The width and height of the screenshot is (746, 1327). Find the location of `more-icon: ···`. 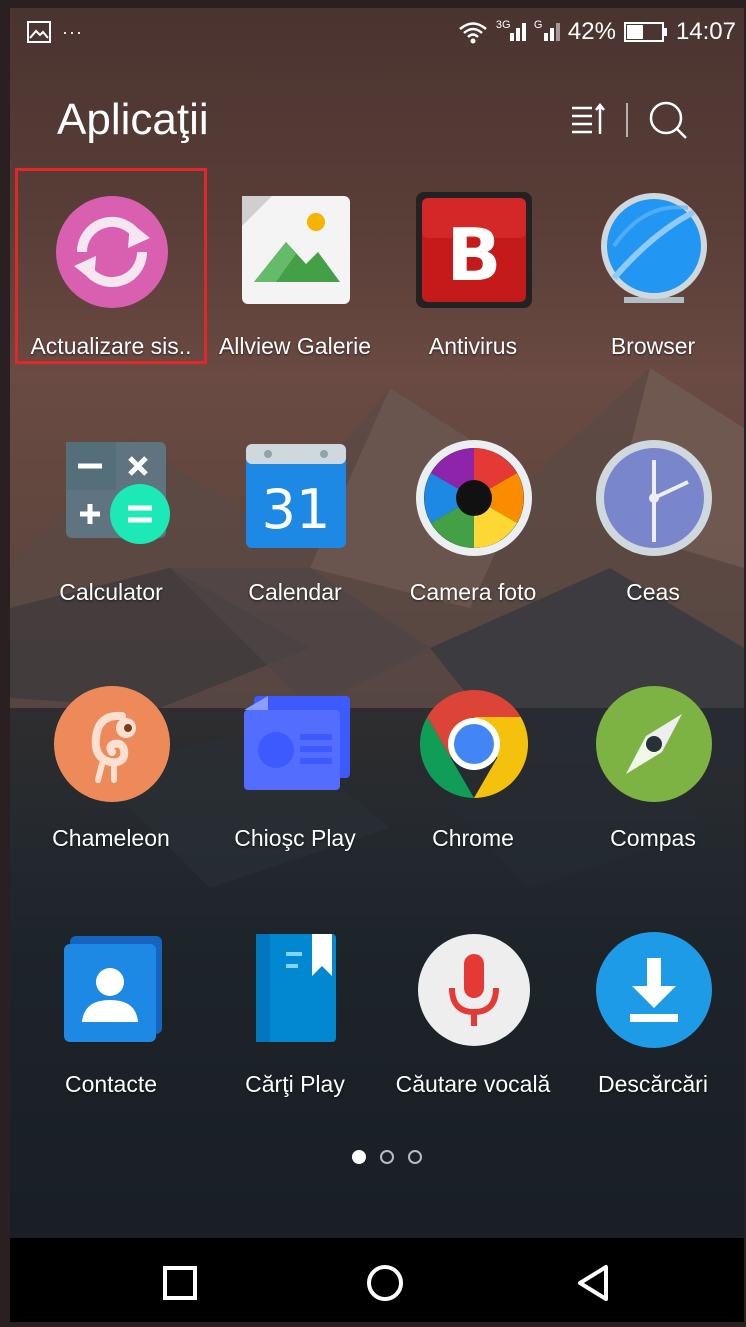

more-icon: ··· is located at coordinates (72, 31).